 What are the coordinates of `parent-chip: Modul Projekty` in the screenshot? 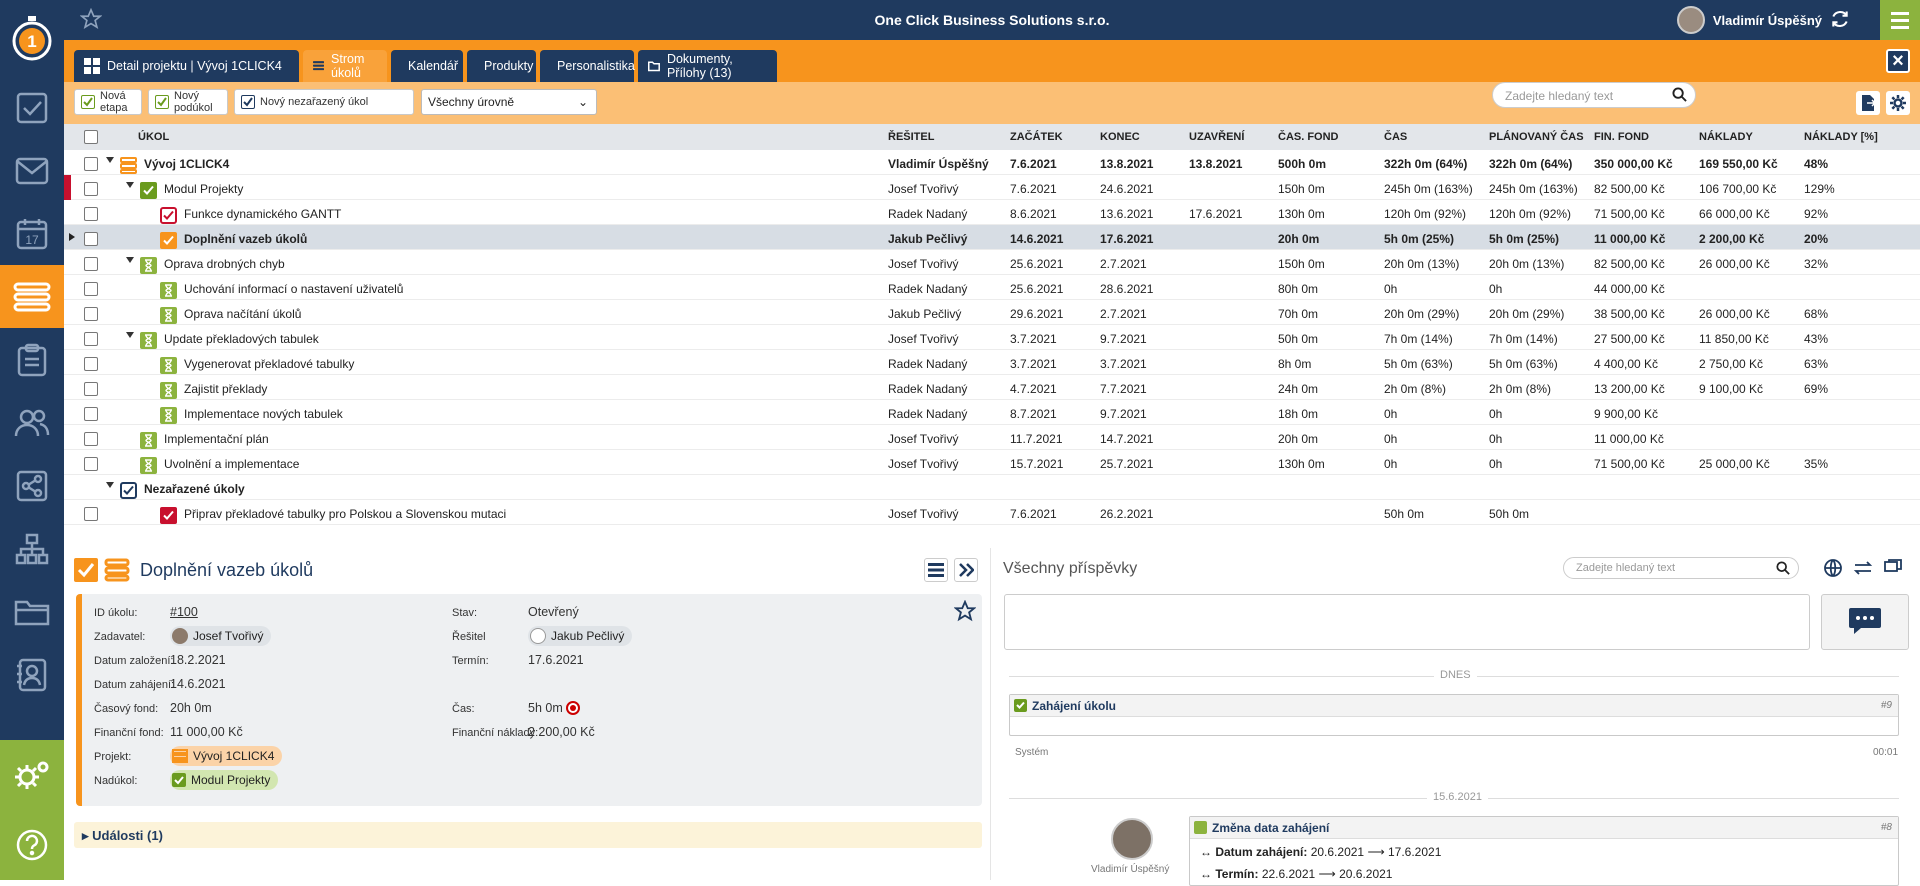 It's located at (224, 780).